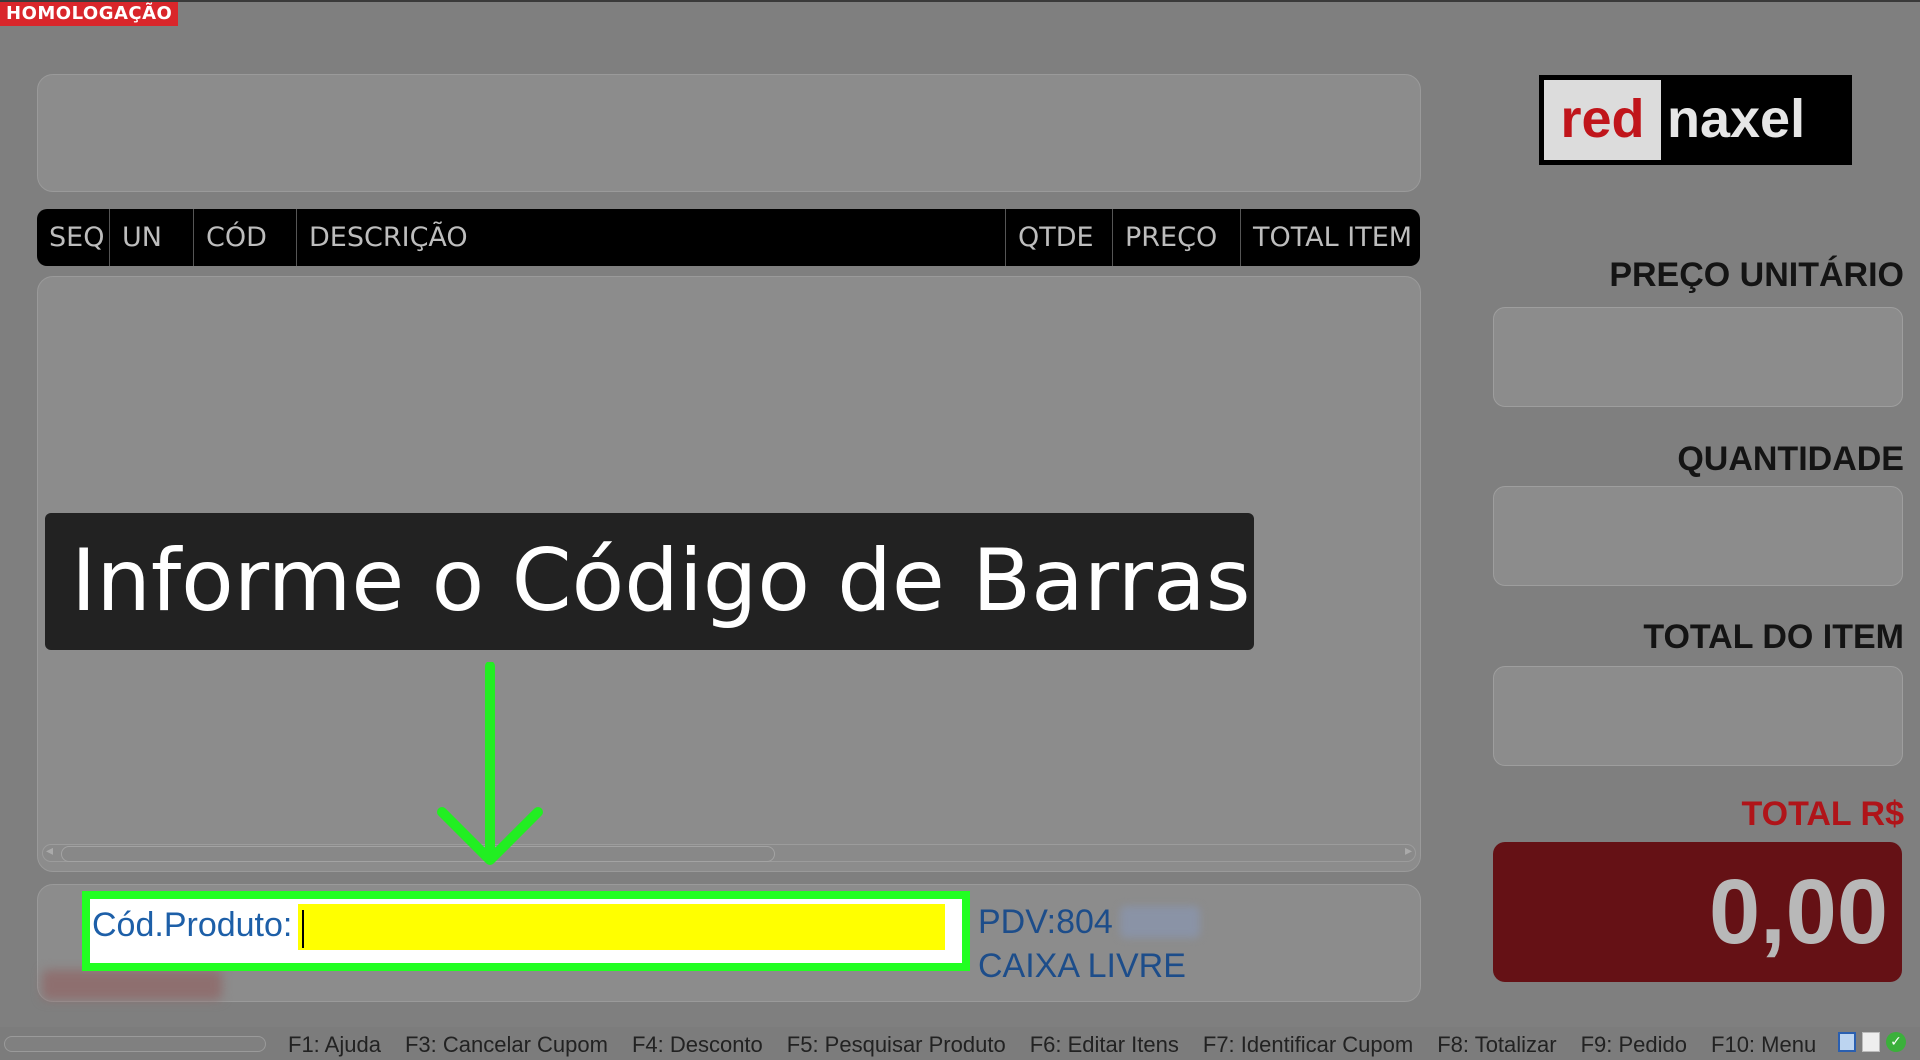 Image resolution: width=1920 pixels, height=1060 pixels. What do you see at coordinates (1847, 1042) in the screenshot?
I see `window-icon` at bounding box center [1847, 1042].